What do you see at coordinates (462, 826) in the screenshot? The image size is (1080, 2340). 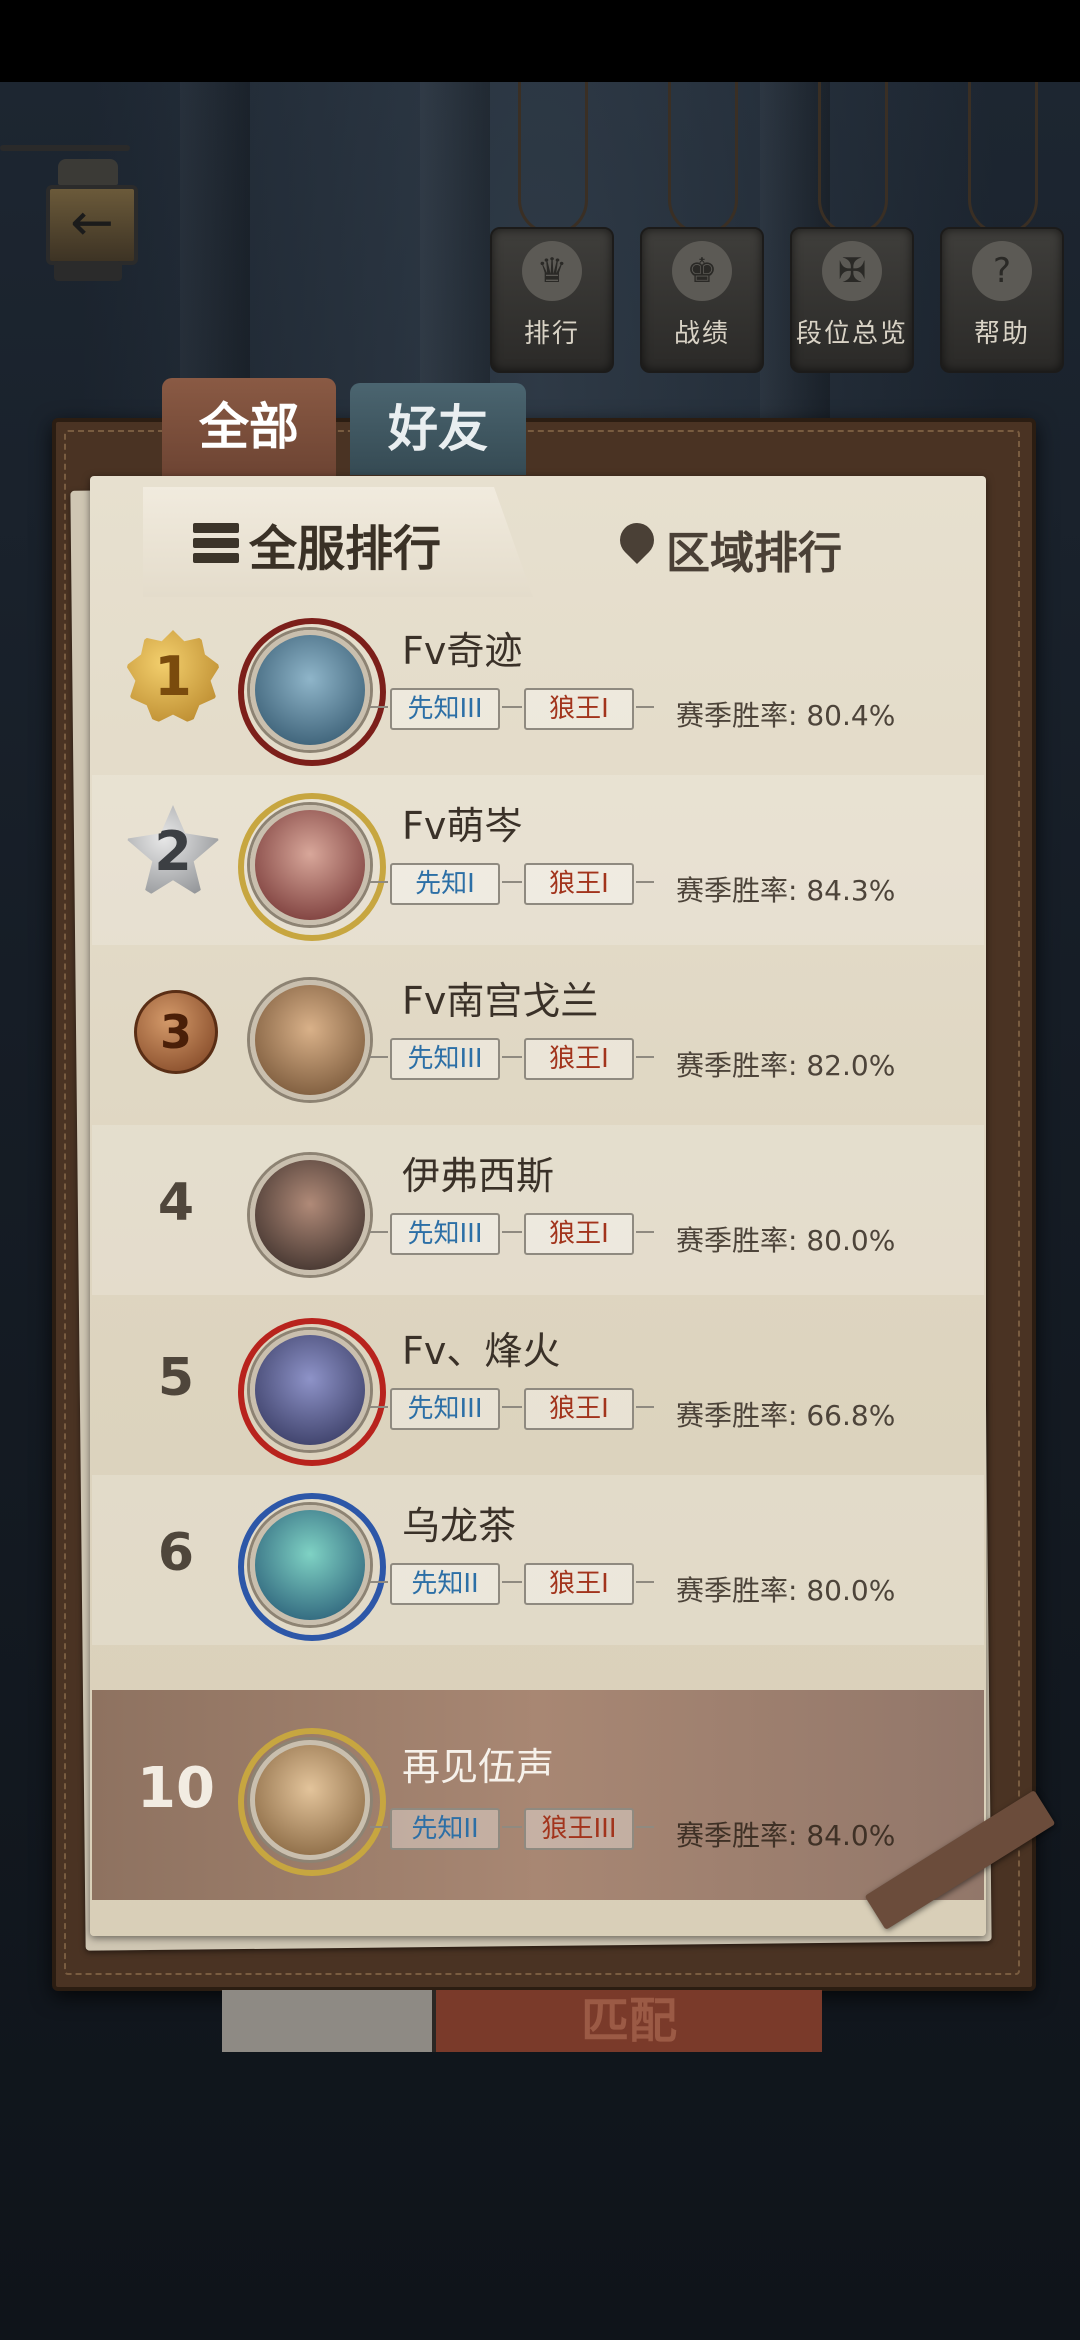 I see `player-name: Fv萌岑` at bounding box center [462, 826].